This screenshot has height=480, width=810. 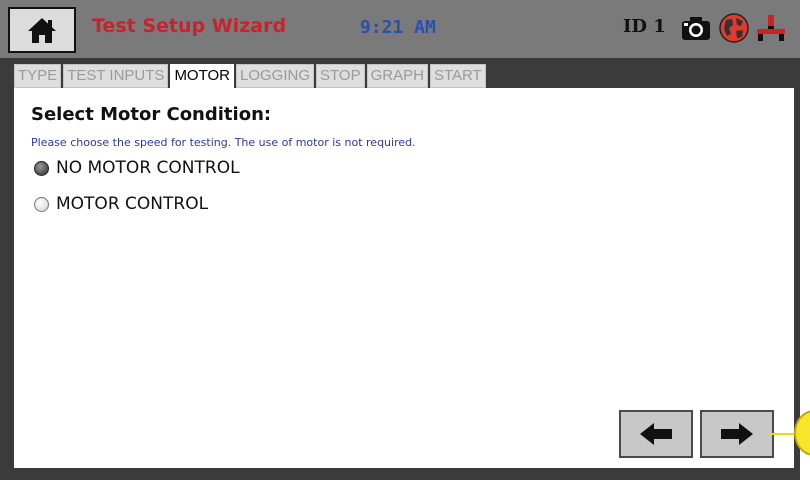 I want to click on wizard-title: Test Setup Wizard, so click(x=189, y=26).